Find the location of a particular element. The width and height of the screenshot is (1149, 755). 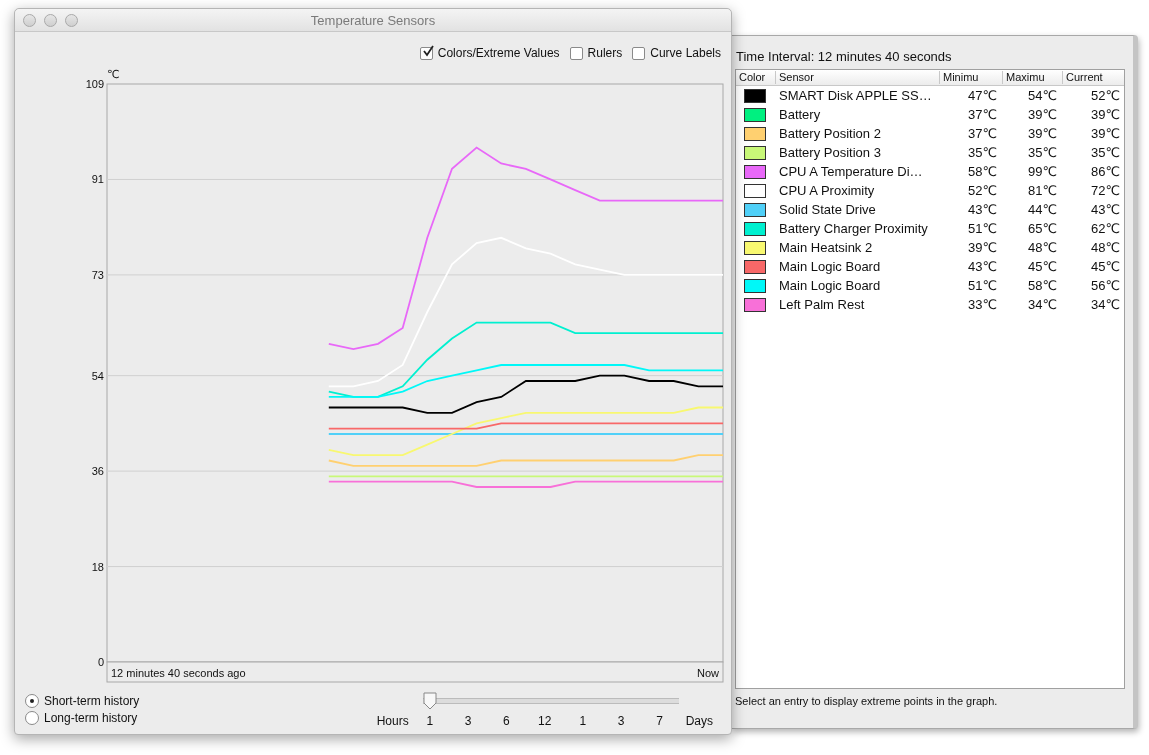

current-value: 35℃ is located at coordinates (1105, 152).